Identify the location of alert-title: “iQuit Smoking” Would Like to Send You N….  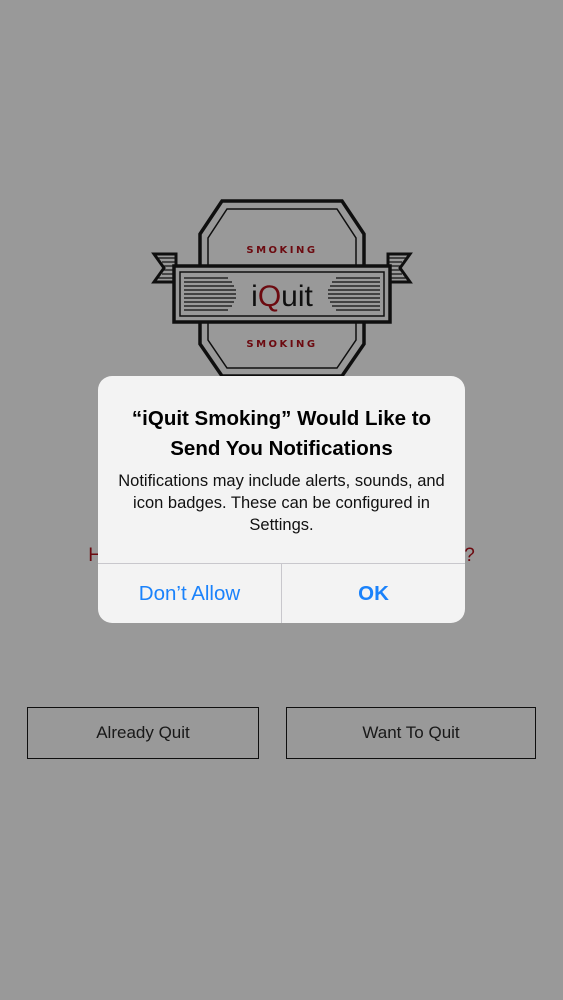
(281, 433).